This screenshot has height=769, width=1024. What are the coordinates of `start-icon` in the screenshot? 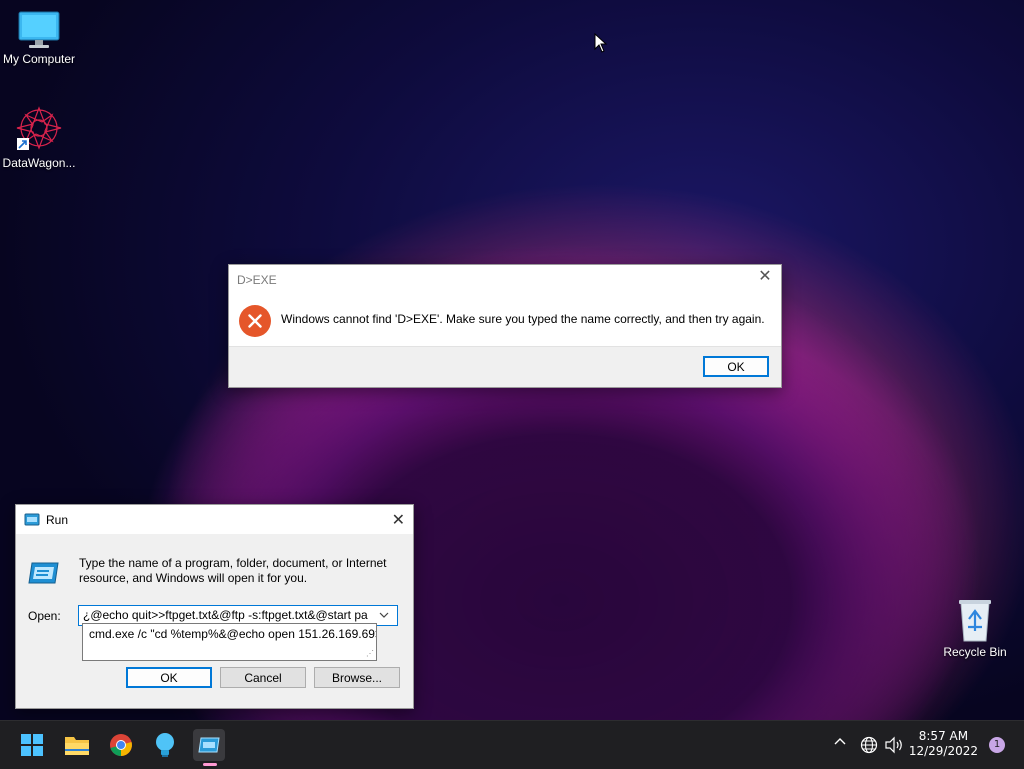 It's located at (32, 745).